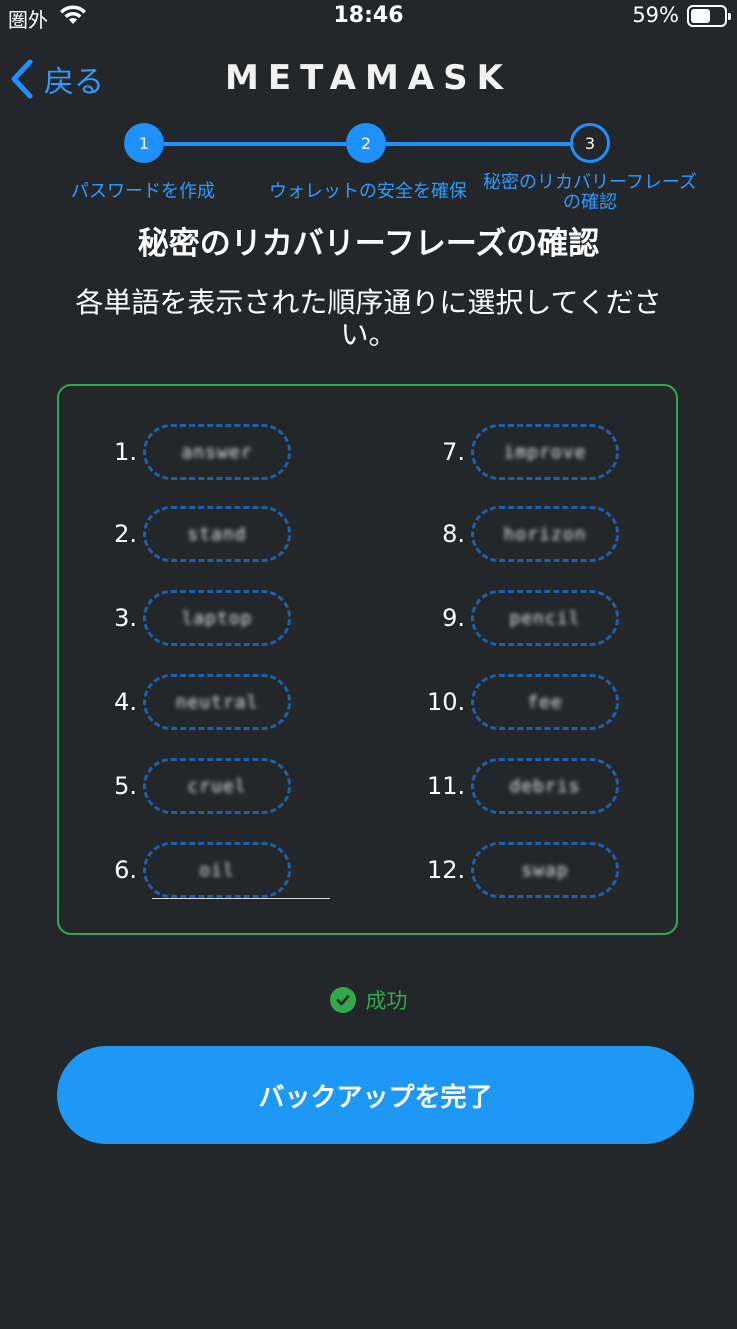 The height and width of the screenshot is (1329, 737). I want to click on clock: 18:46, so click(368, 15).